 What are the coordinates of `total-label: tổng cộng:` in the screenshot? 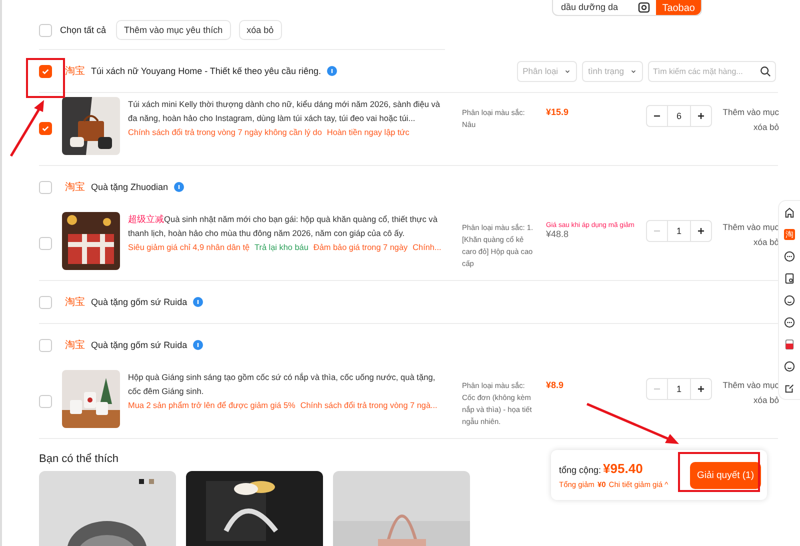 It's located at (580, 470).